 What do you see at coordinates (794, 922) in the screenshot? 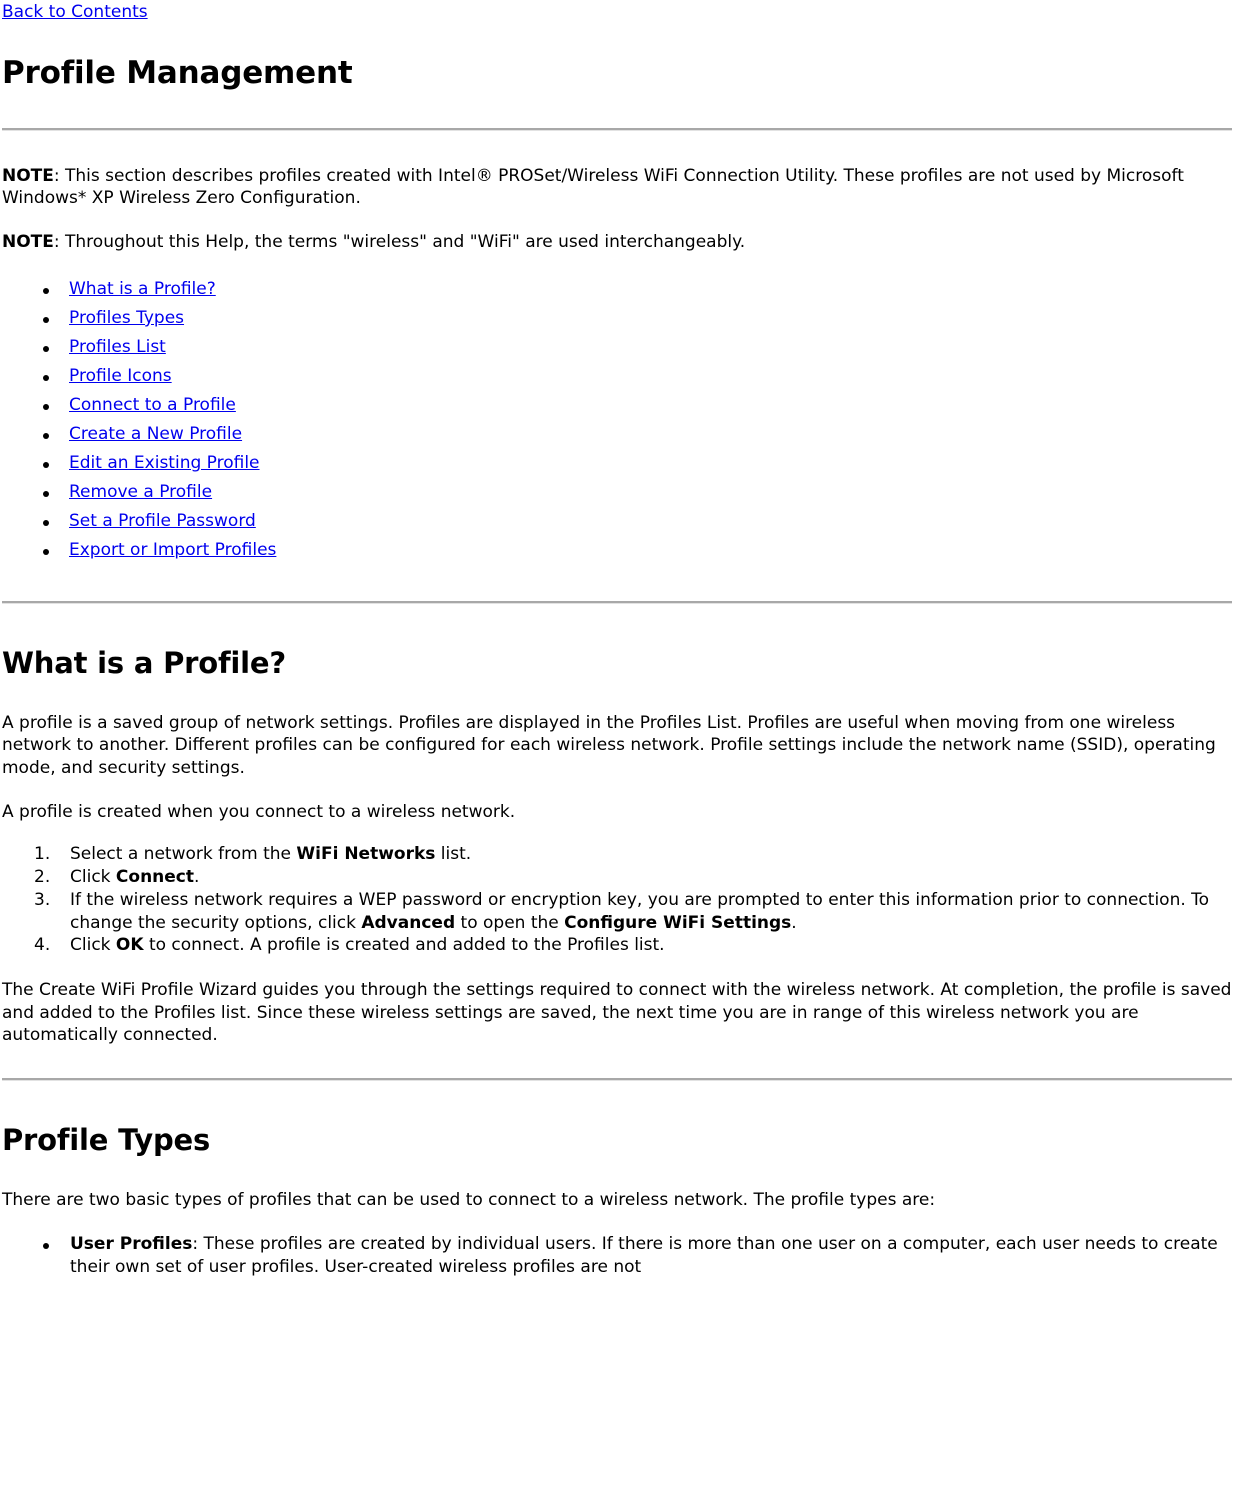
I see `step-3-post: .` at bounding box center [794, 922].